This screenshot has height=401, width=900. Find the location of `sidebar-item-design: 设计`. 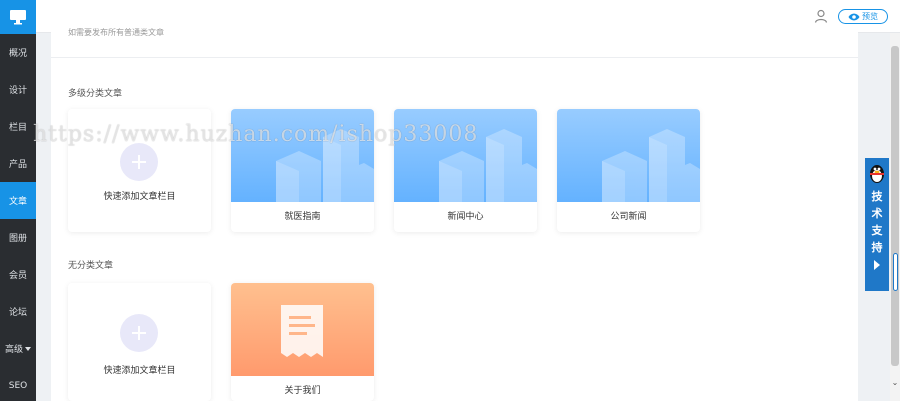

sidebar-item-design: 设计 is located at coordinates (18, 89).